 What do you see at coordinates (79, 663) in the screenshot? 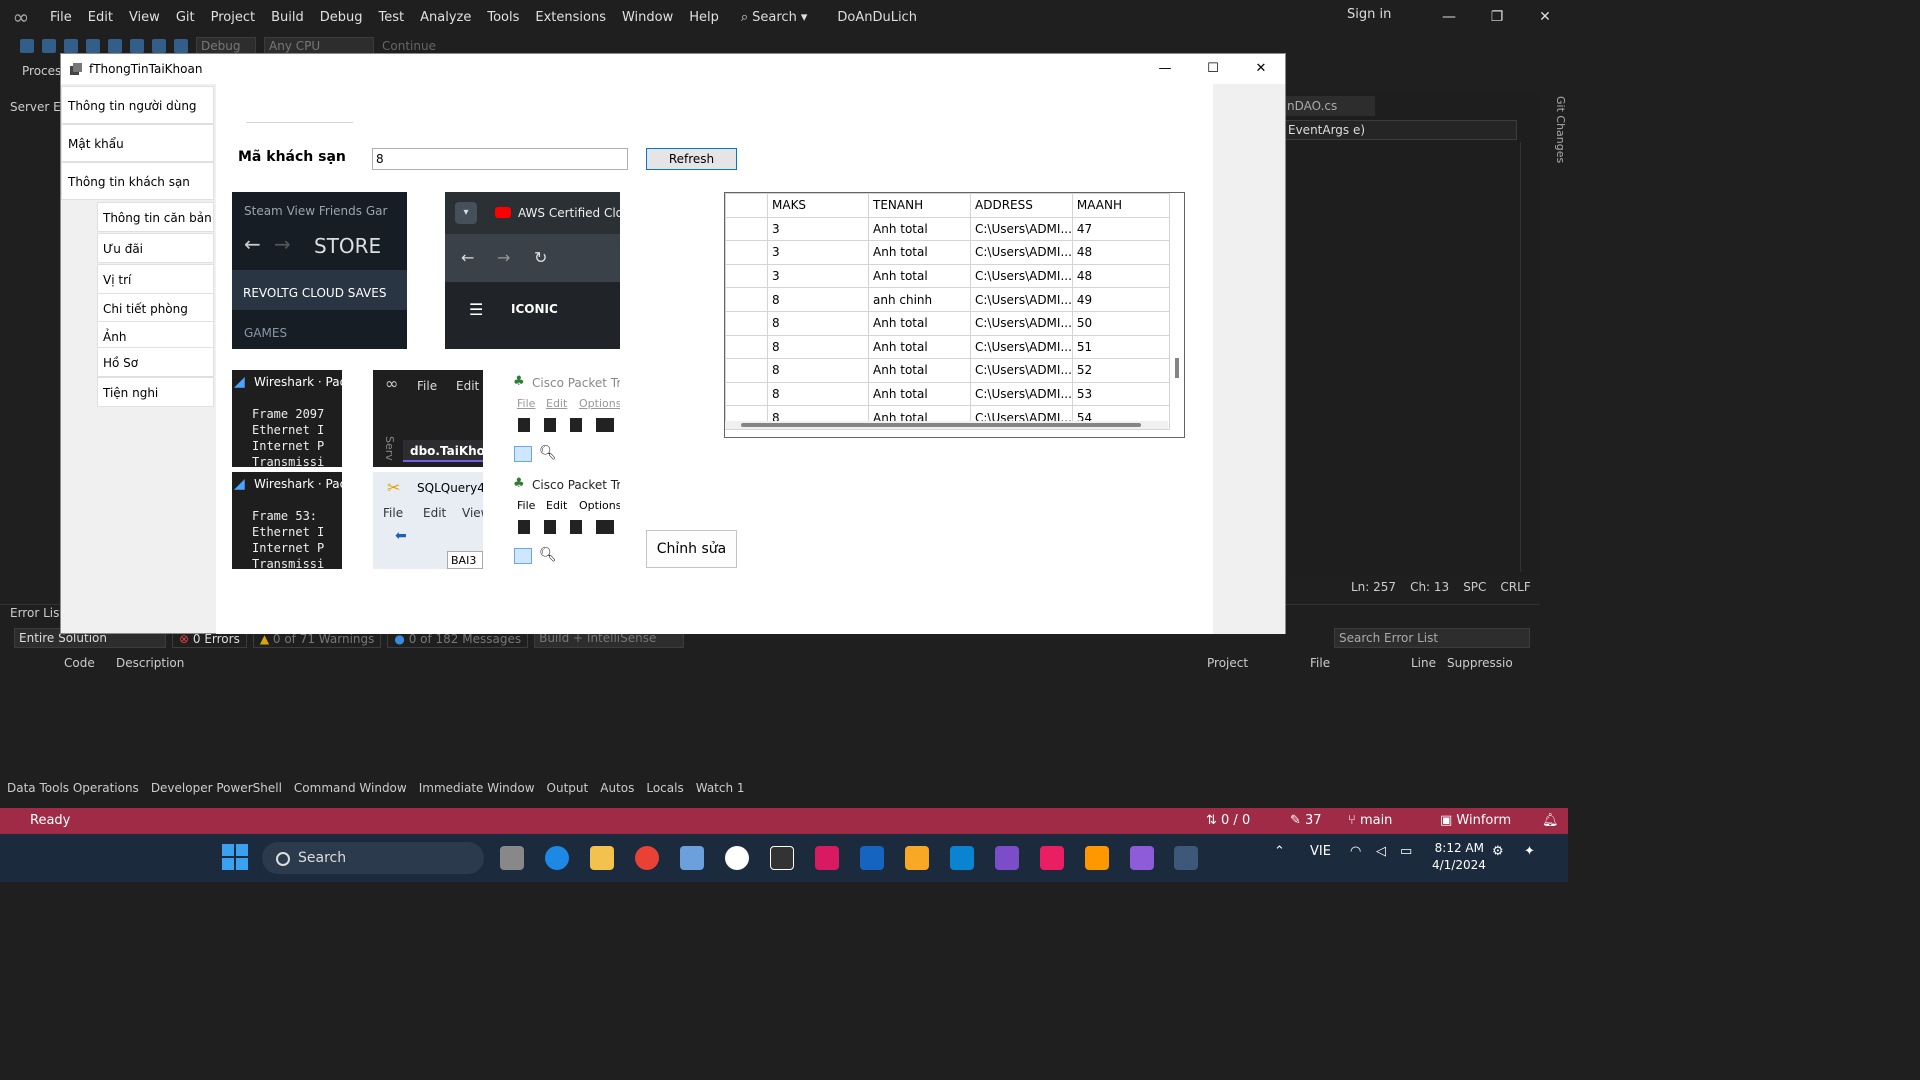
I see `col-code: Code` at bounding box center [79, 663].